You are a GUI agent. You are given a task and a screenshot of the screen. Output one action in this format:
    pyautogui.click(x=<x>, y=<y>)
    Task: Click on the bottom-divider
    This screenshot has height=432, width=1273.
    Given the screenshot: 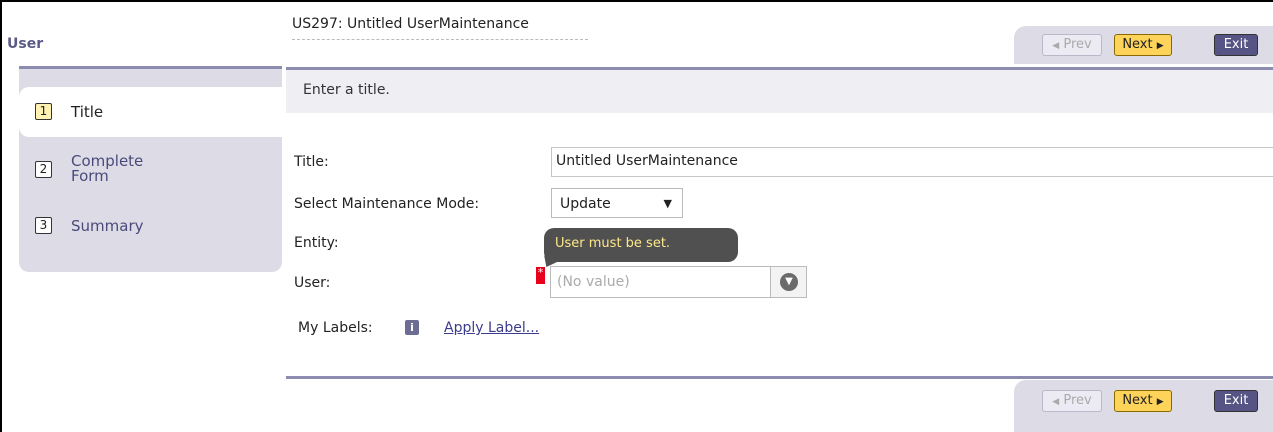 What is the action you would take?
    pyautogui.click(x=779, y=377)
    